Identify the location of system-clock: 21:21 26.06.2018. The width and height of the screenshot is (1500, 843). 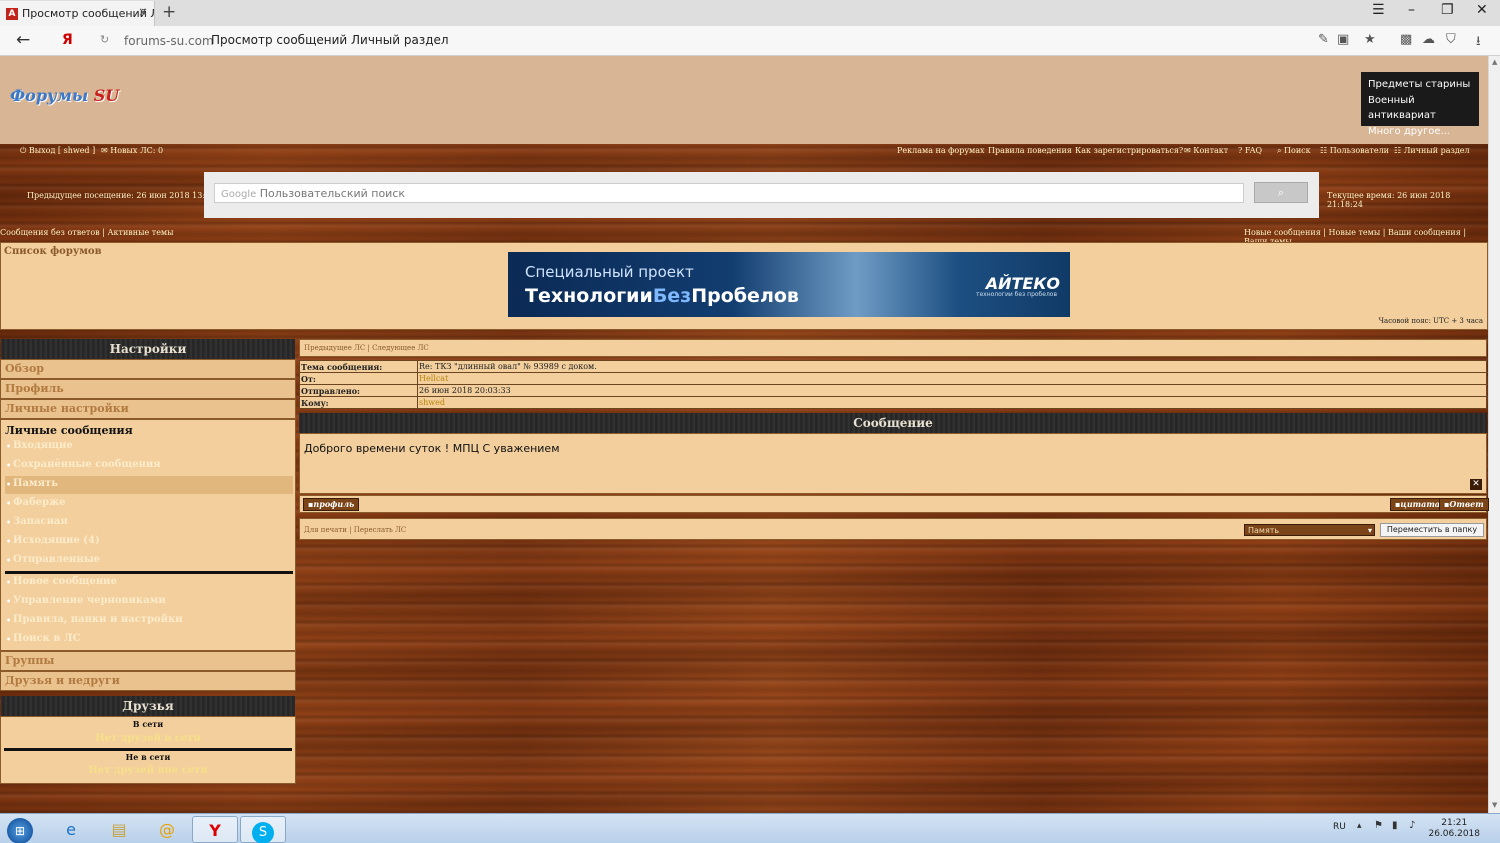
(1454, 829).